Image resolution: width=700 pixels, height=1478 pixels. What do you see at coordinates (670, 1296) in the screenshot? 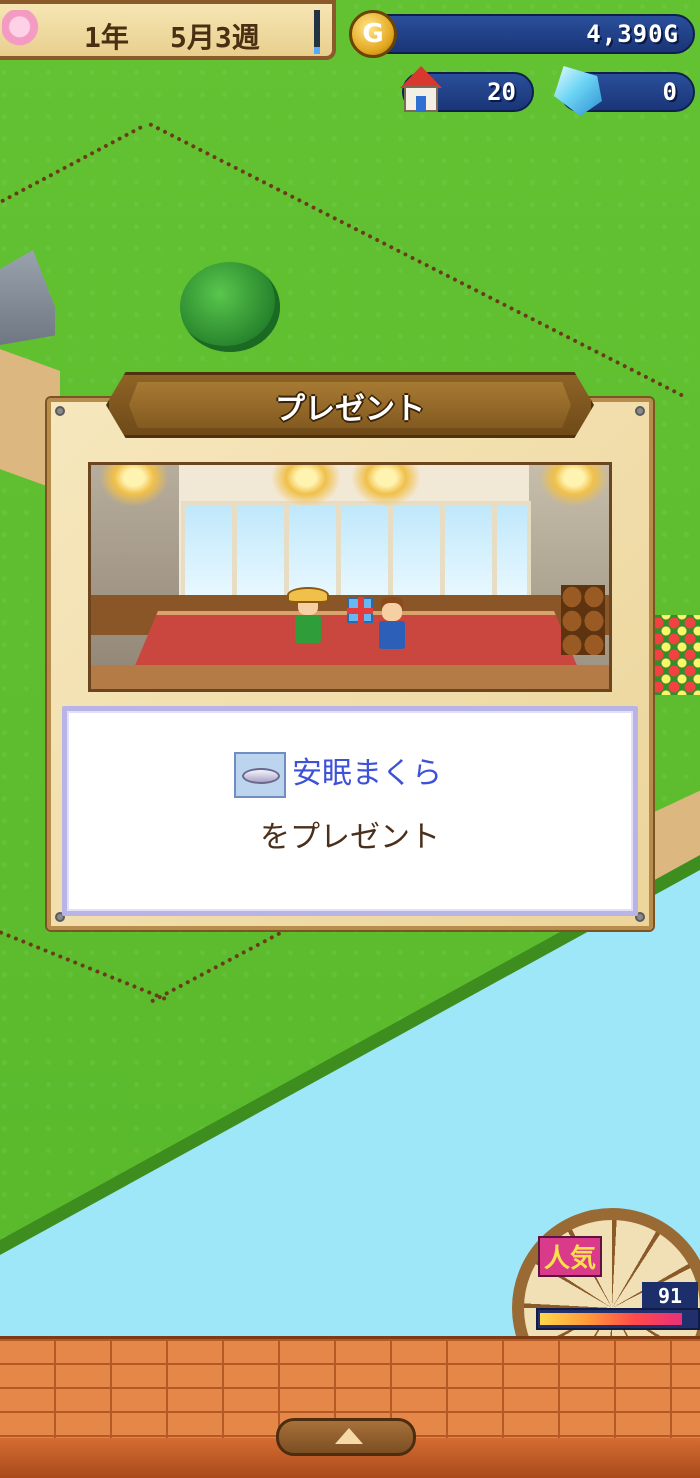
I see `popularity-value: 91` at bounding box center [670, 1296].